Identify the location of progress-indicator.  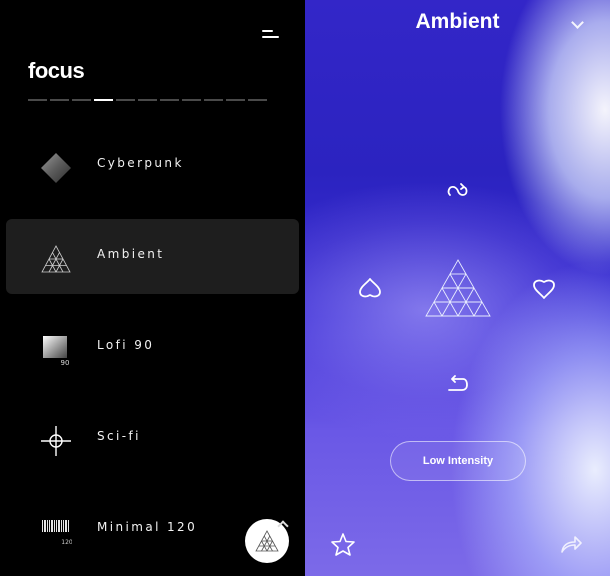
(147, 100).